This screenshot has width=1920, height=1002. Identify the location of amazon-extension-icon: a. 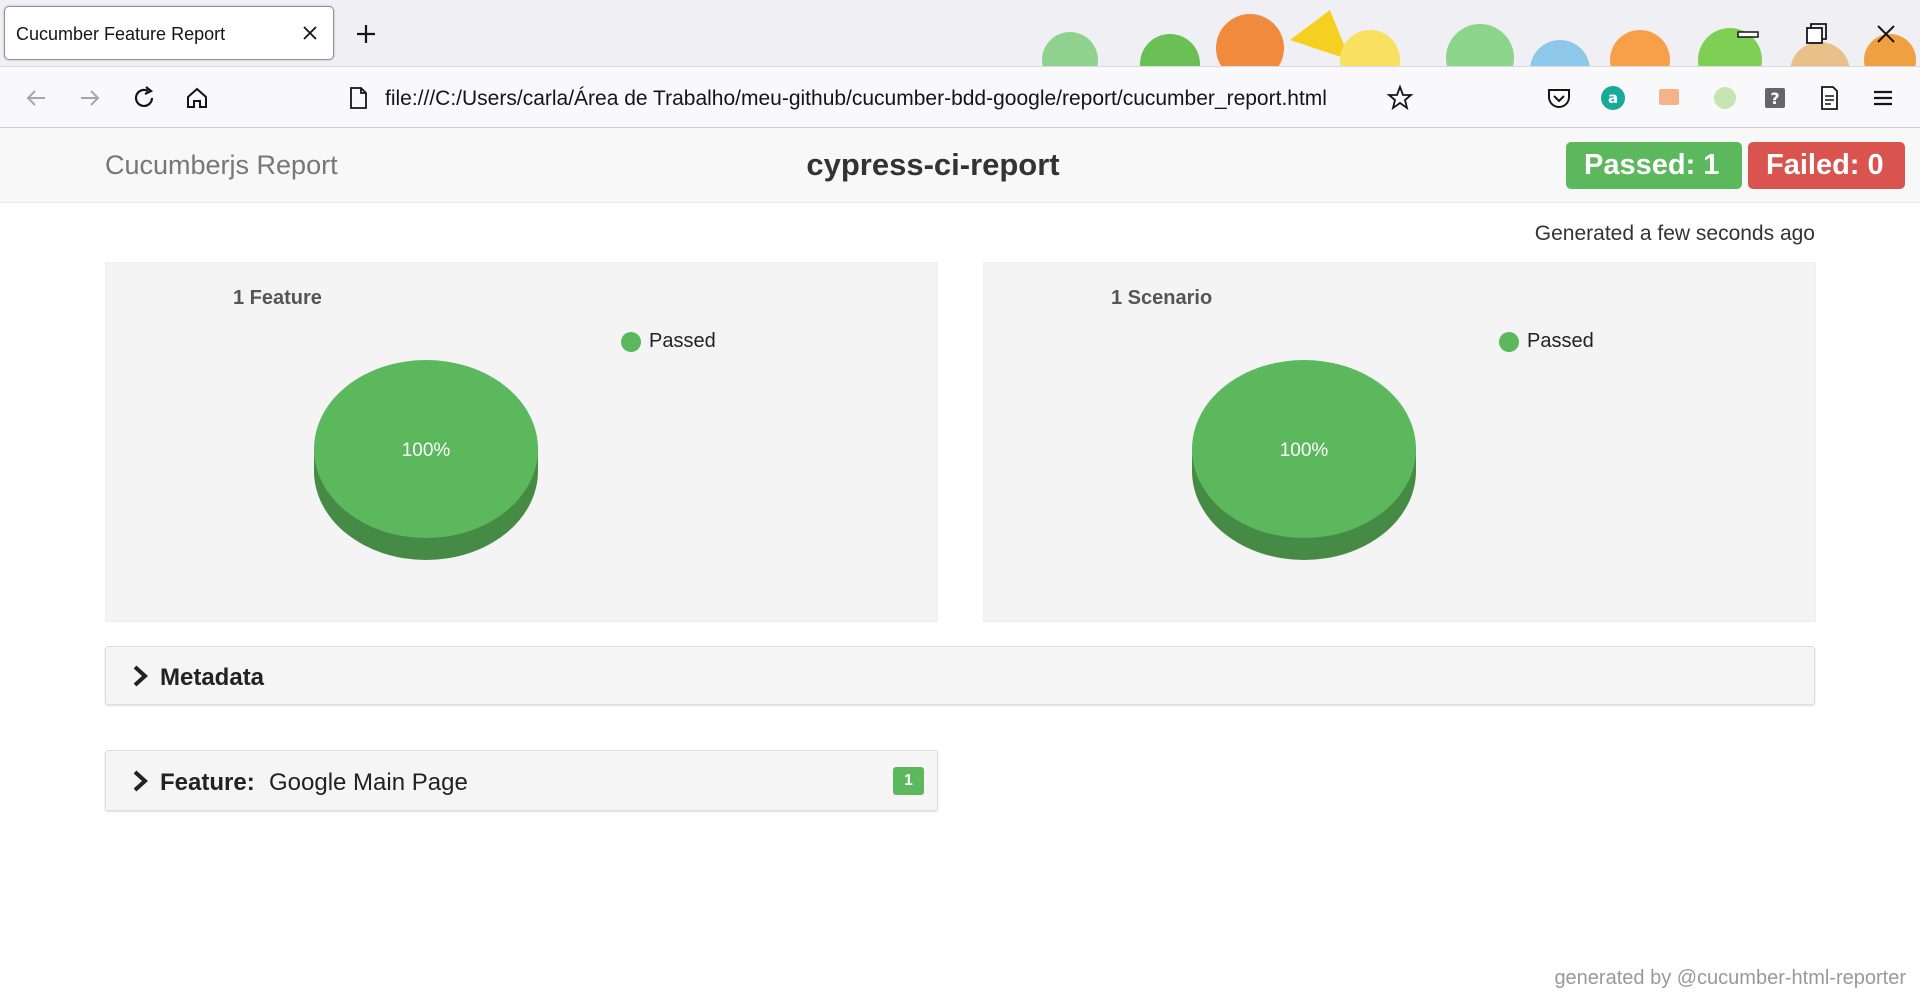
(1613, 98).